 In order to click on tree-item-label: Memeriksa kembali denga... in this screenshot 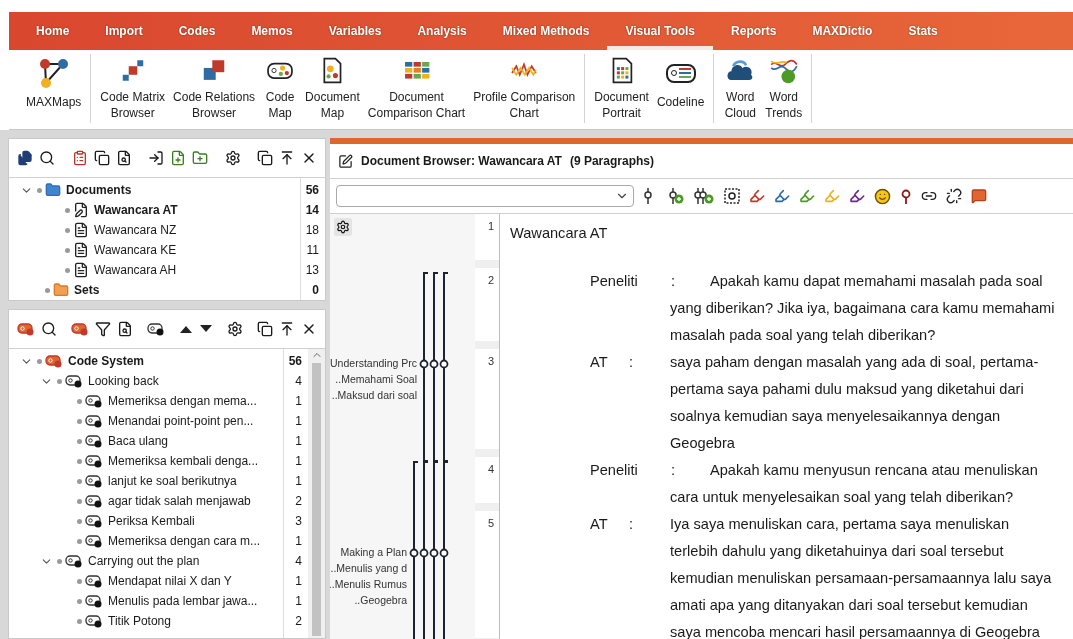, I will do `click(183, 461)`.